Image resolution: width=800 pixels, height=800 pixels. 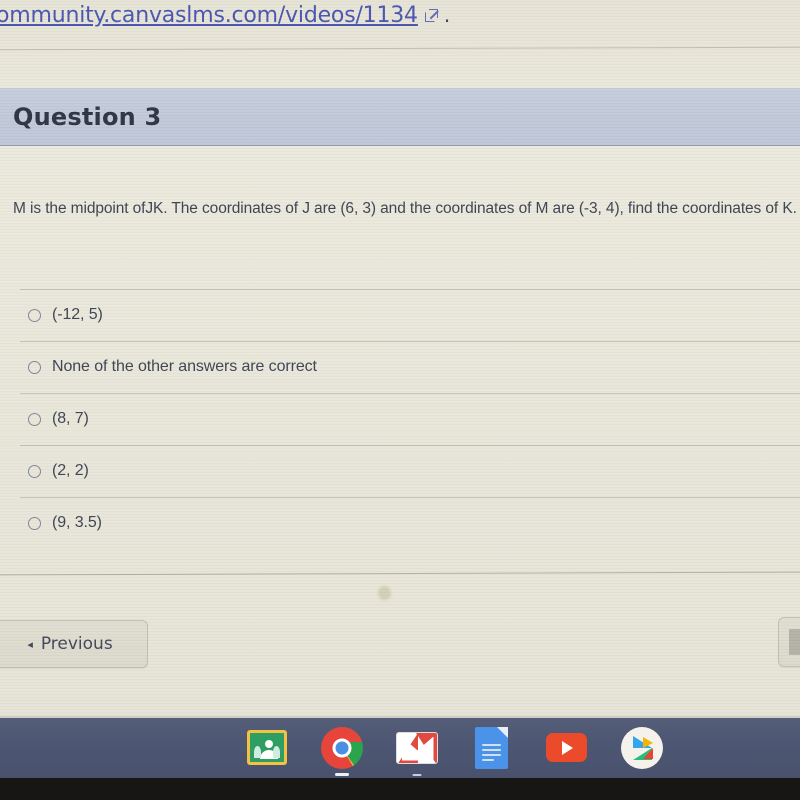 I want to click on answer-option-label-5: (9, 3.5), so click(x=77, y=522).